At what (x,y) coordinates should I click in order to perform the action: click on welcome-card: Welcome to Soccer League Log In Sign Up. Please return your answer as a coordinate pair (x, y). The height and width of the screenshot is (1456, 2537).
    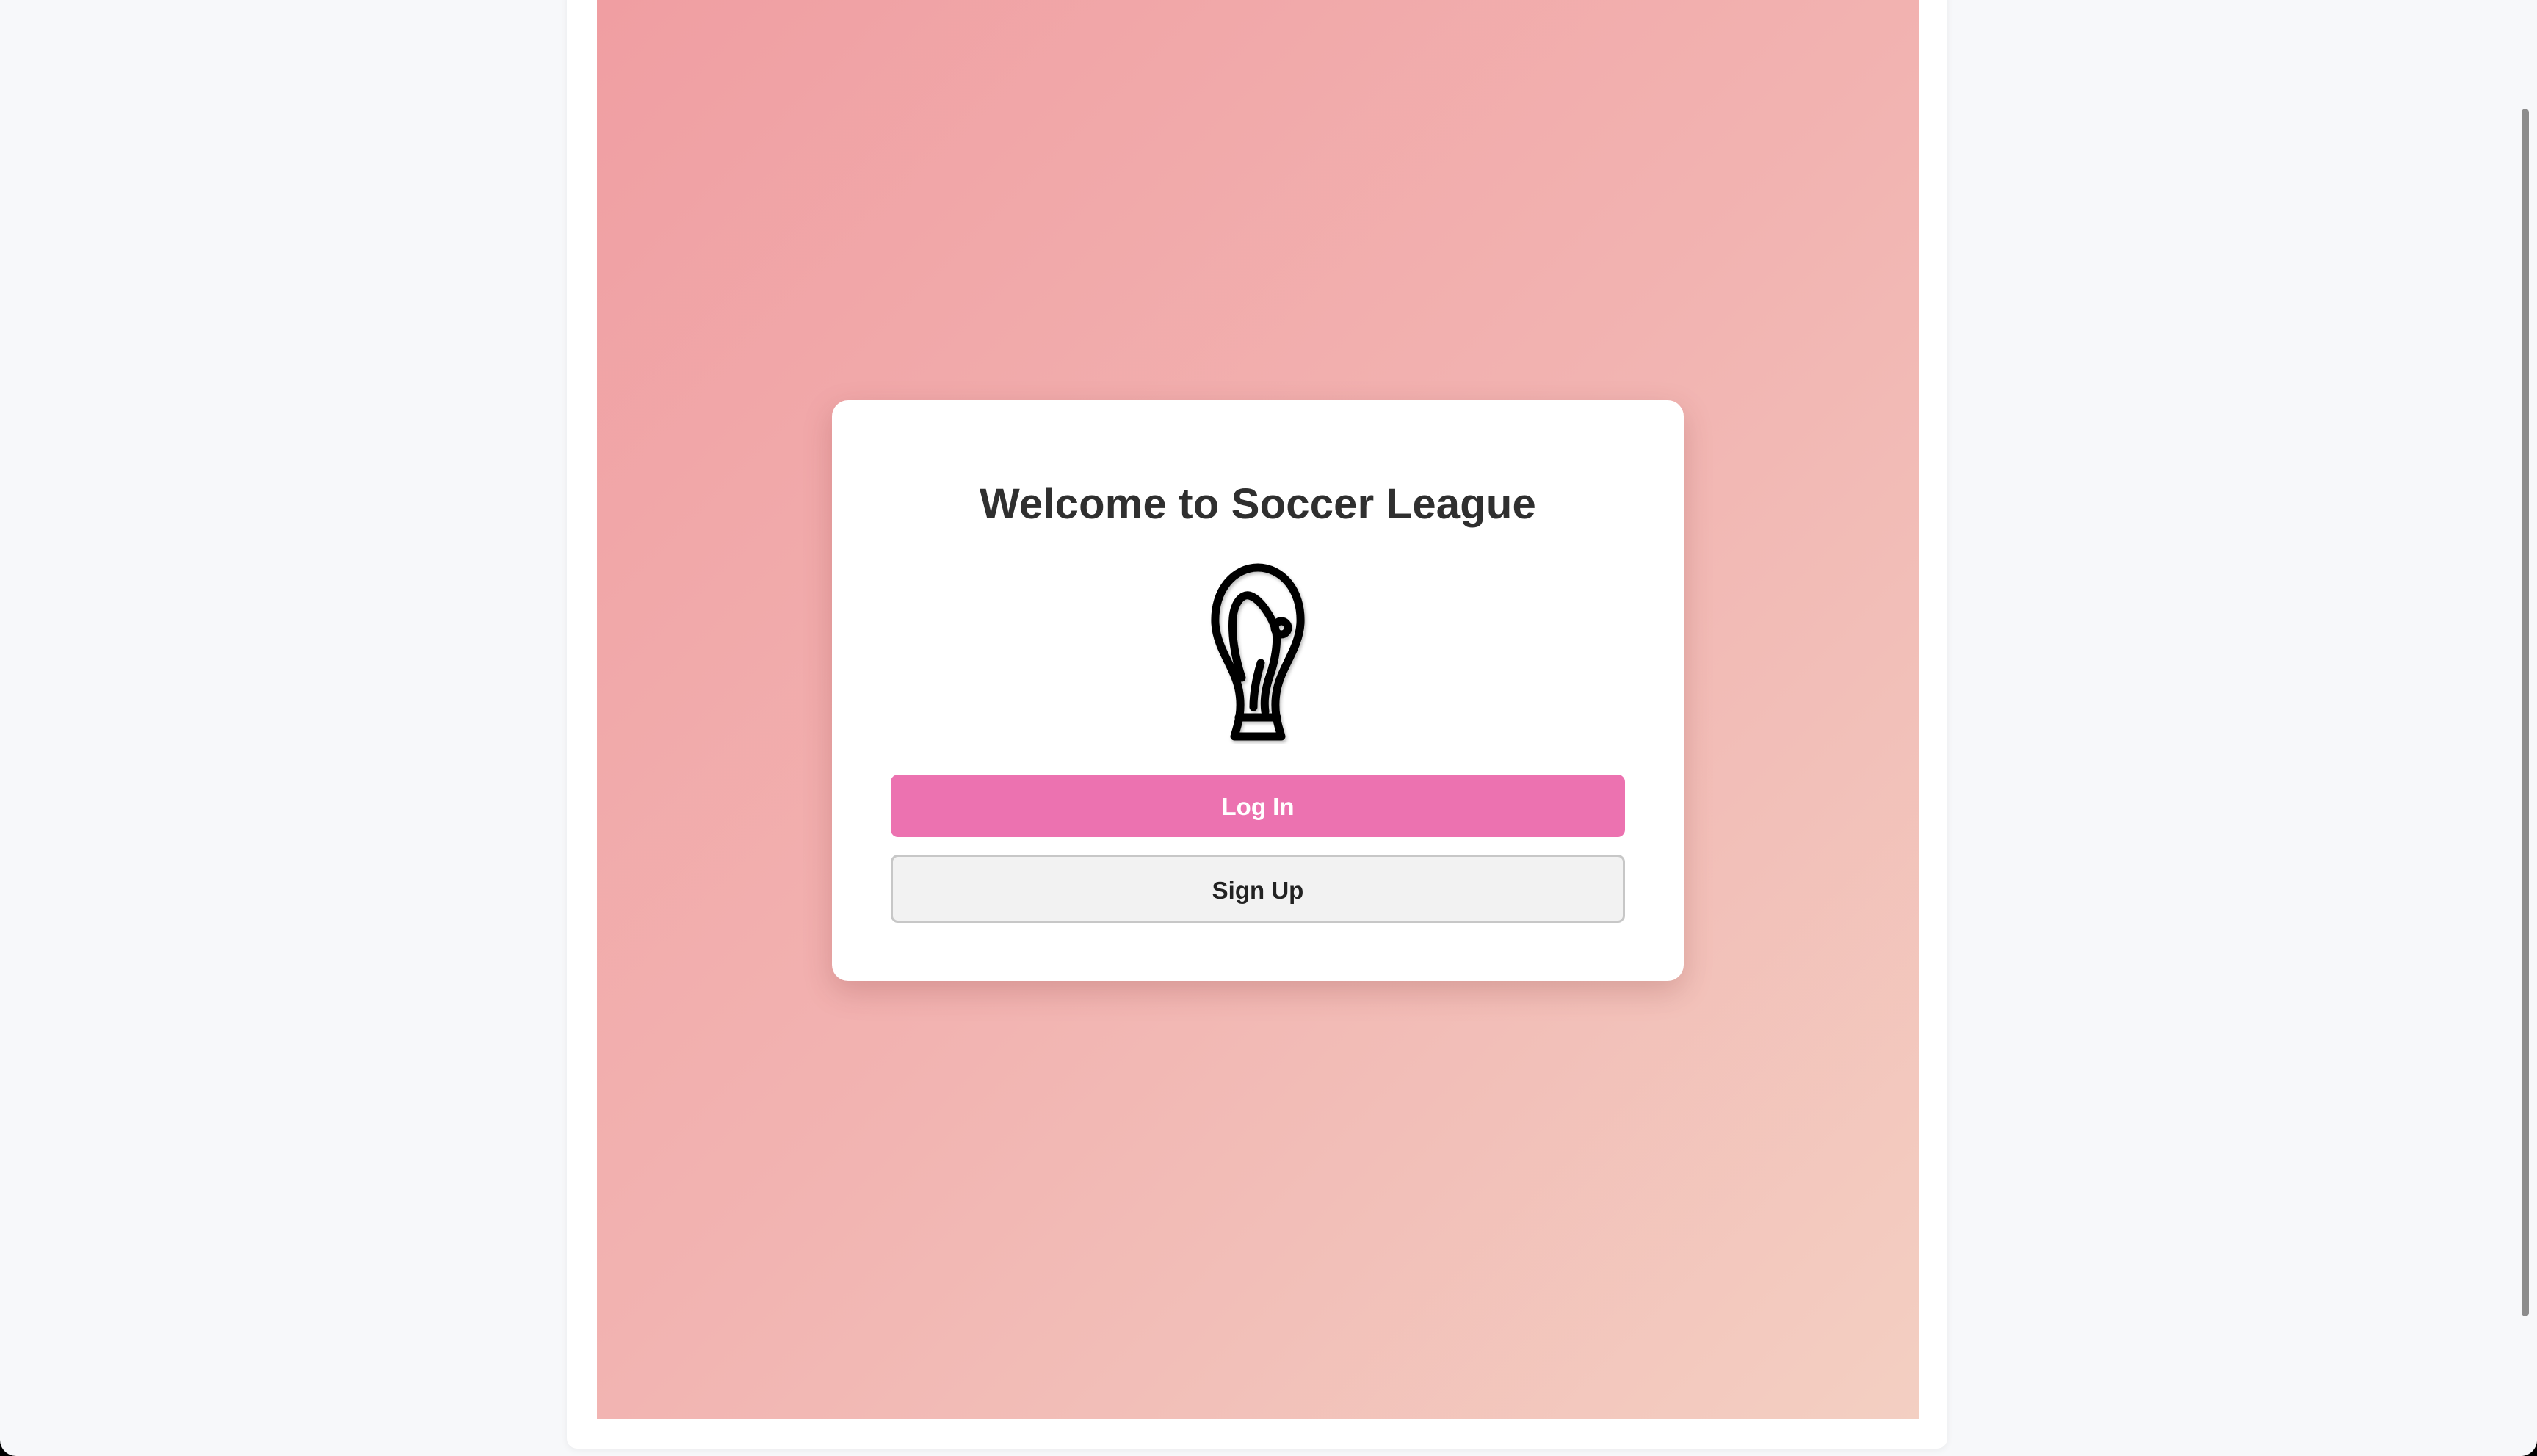
    Looking at the image, I should click on (1258, 690).